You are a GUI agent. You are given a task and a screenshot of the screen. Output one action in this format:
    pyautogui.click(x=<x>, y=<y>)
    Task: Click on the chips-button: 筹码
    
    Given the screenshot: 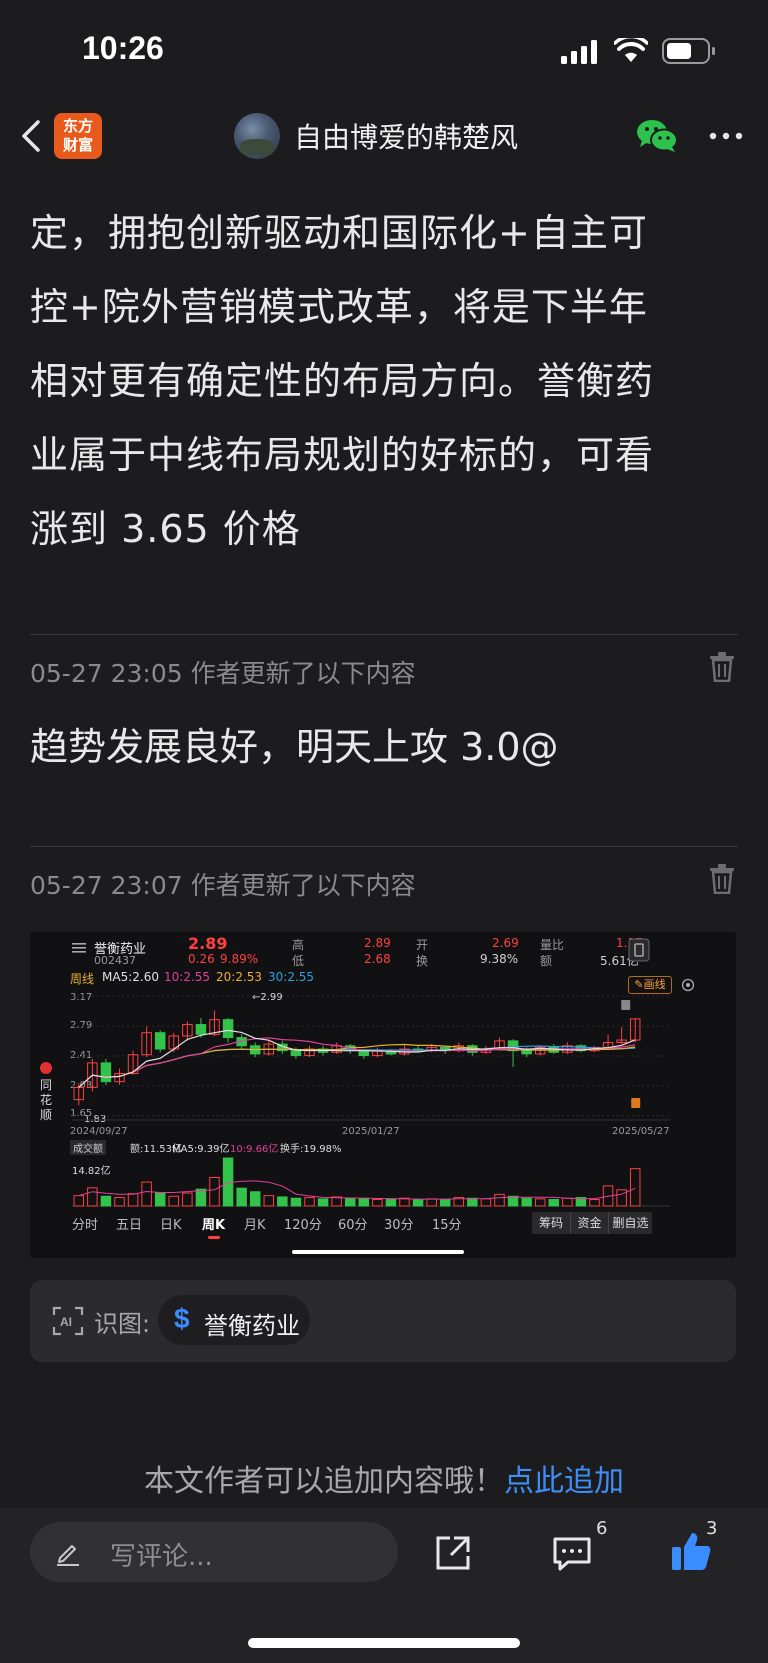 What is the action you would take?
    pyautogui.click(x=551, y=1223)
    